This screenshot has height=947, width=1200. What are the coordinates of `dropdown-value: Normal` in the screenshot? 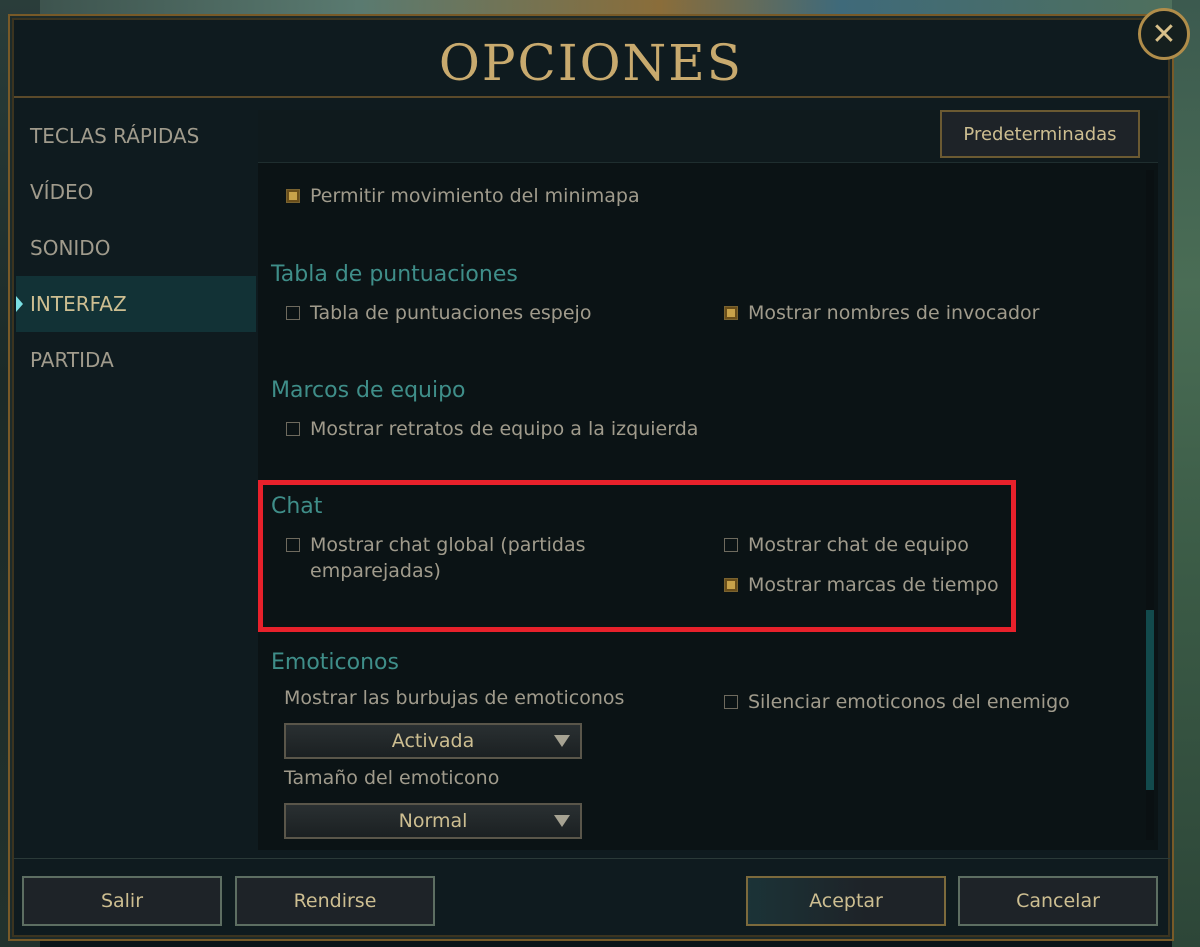 It's located at (433, 821).